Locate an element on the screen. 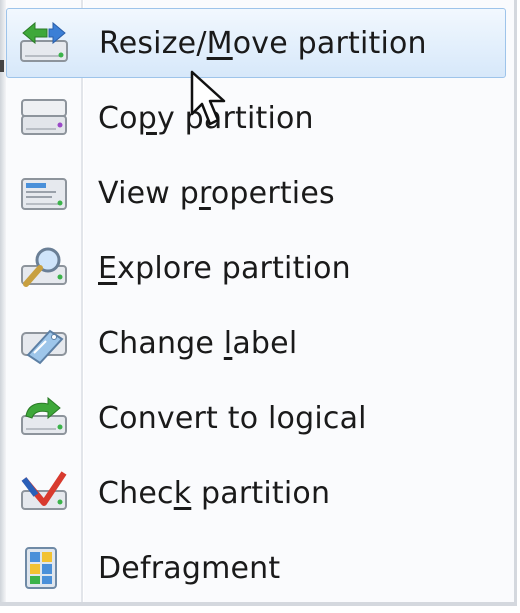 The image size is (520, 613). menu-item-convert-to-logical: Convert to logical is located at coordinates (256, 418).